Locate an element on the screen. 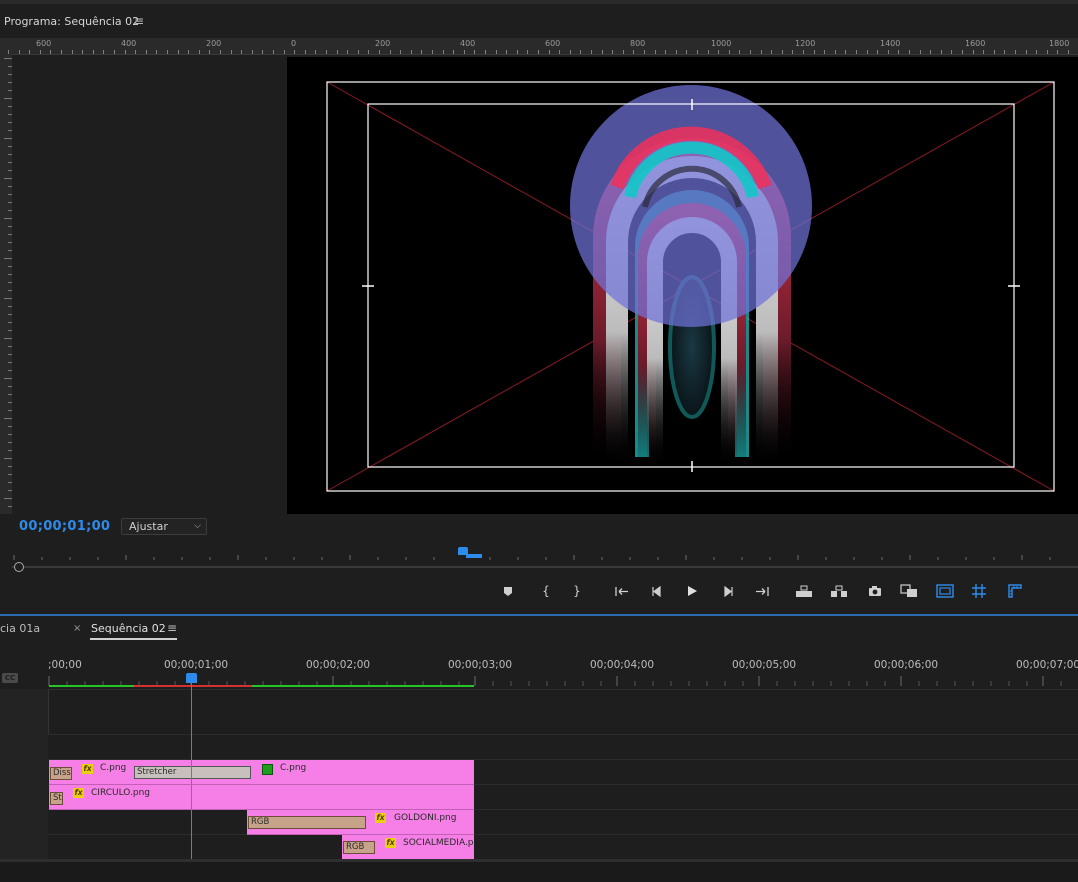  safe-margins-icon is located at coordinates (945, 591).